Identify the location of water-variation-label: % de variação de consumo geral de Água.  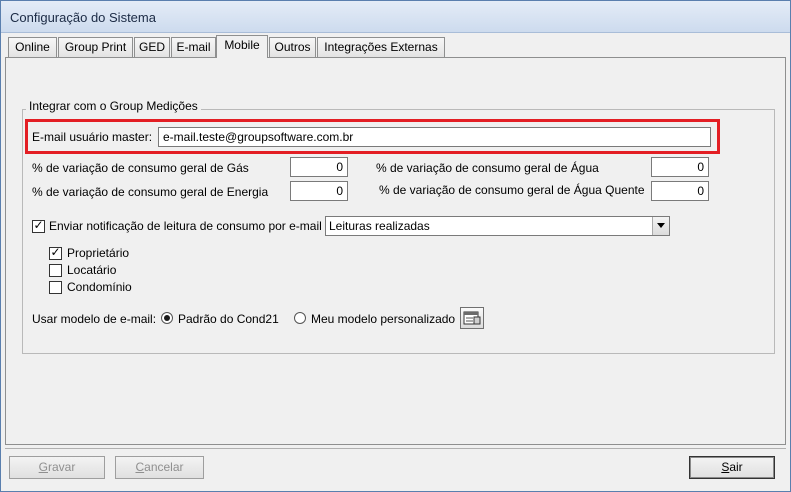
(487, 168).